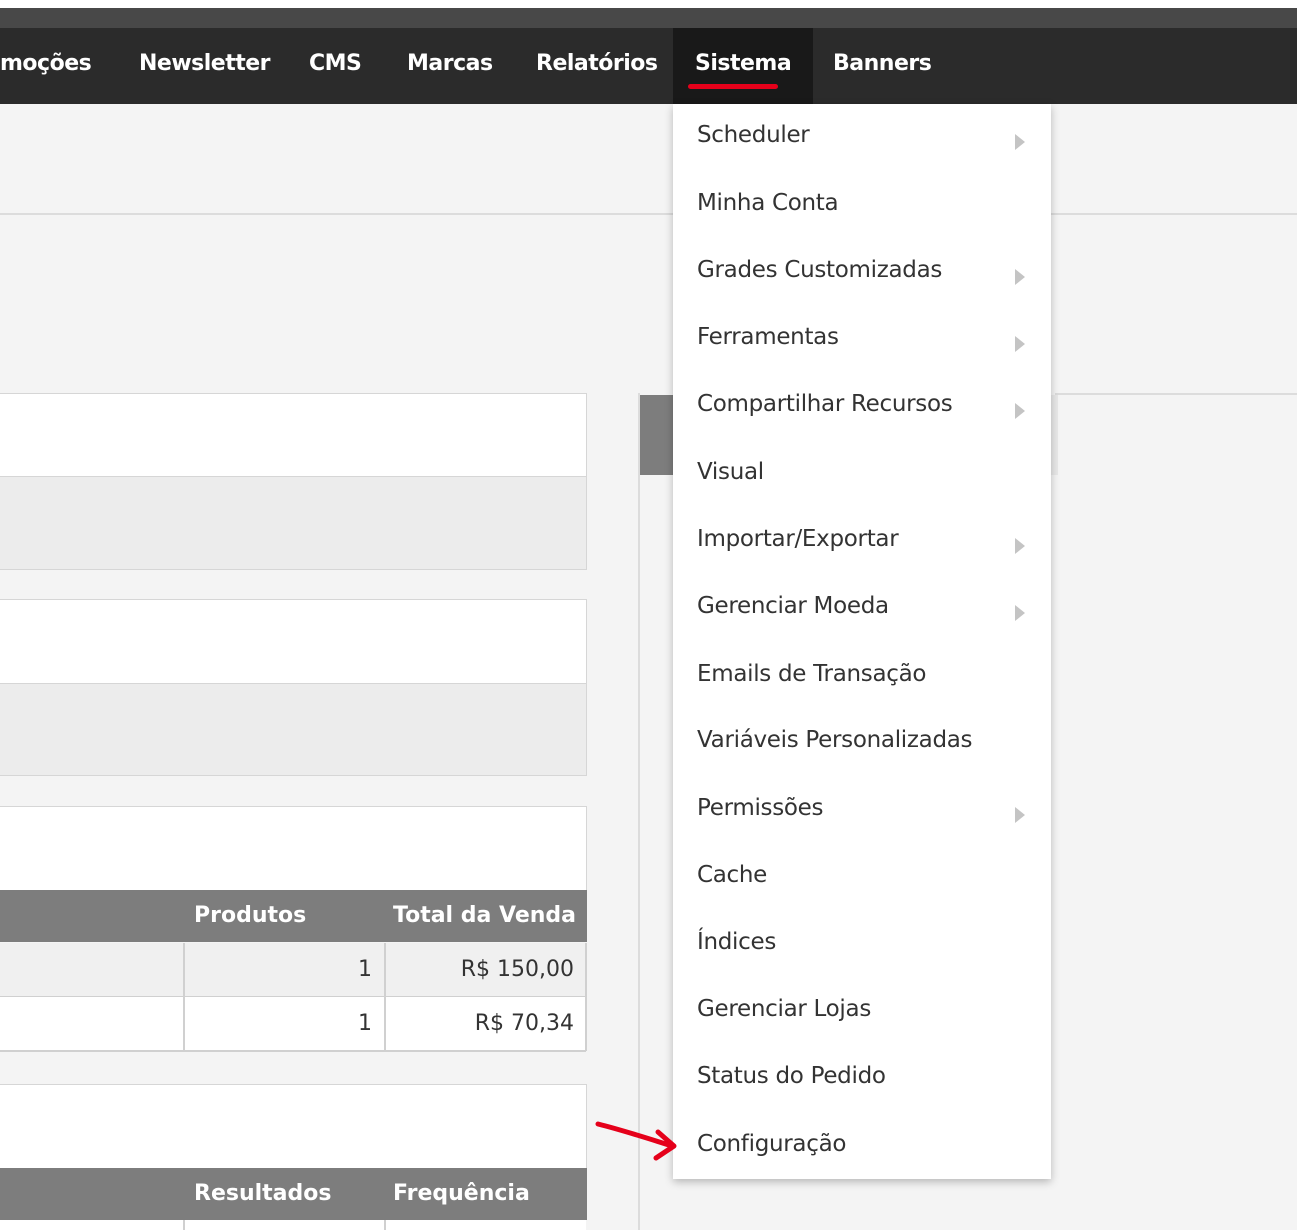 Image resolution: width=1297 pixels, height=1230 pixels. What do you see at coordinates (743, 66) in the screenshot?
I see `nav-item-sistema: Sistema` at bounding box center [743, 66].